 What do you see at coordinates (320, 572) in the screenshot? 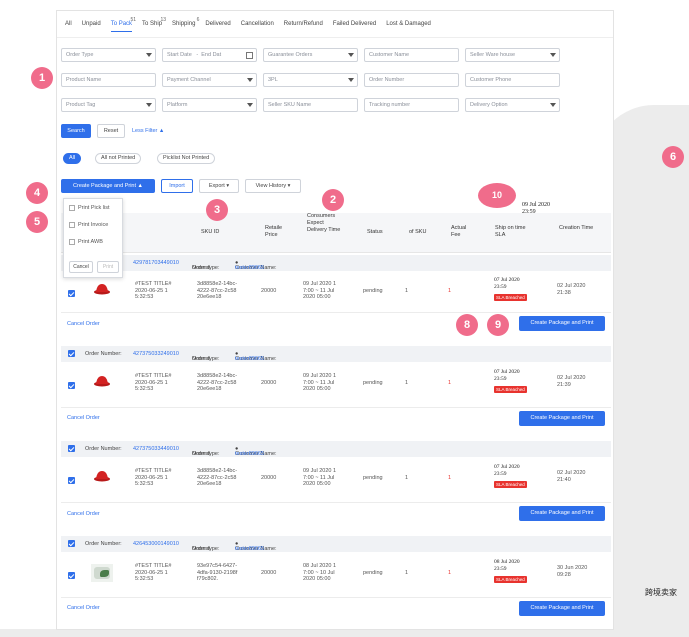
I see `expect-delivery: 08 Jul 2020 1 7:00 ~ 10 Jul 2020 05:00` at bounding box center [320, 572].